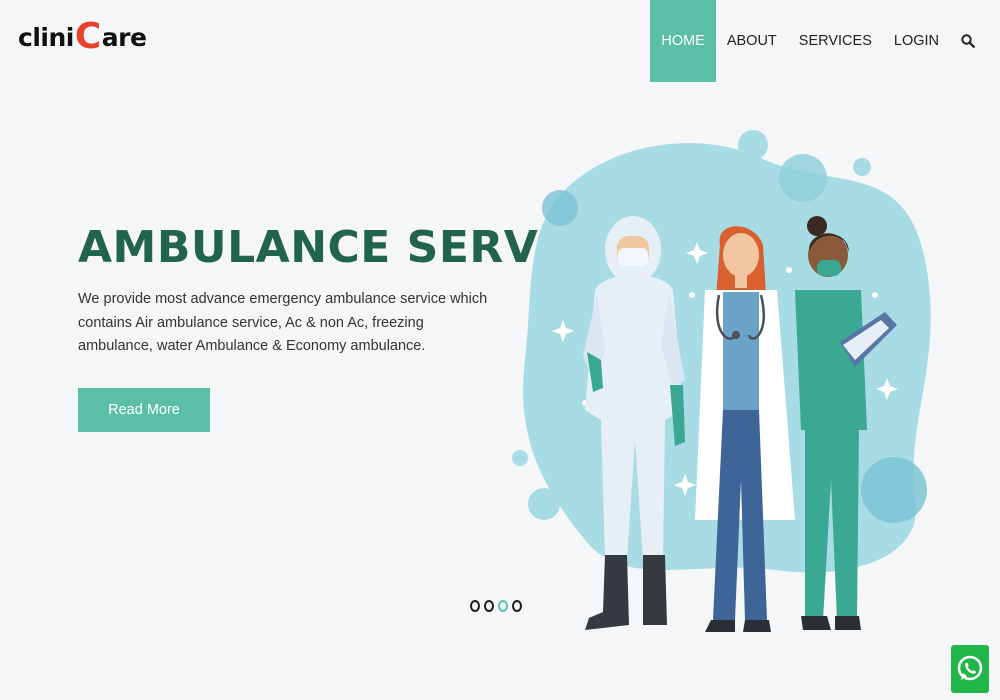  I want to click on logo-text-prefix: clini, so click(46, 37).